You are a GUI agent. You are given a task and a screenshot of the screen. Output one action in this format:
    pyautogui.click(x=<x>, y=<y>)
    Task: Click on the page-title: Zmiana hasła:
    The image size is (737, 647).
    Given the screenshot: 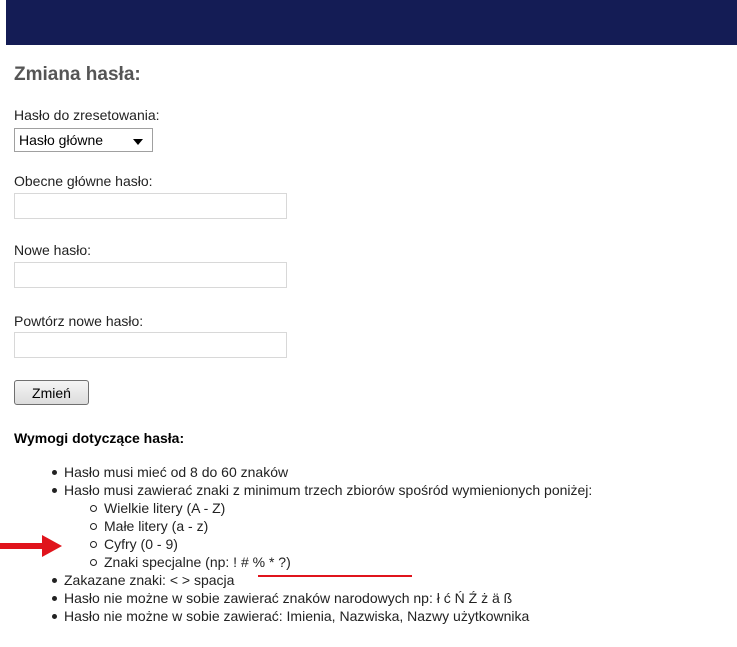 What is the action you would take?
    pyautogui.click(x=77, y=74)
    